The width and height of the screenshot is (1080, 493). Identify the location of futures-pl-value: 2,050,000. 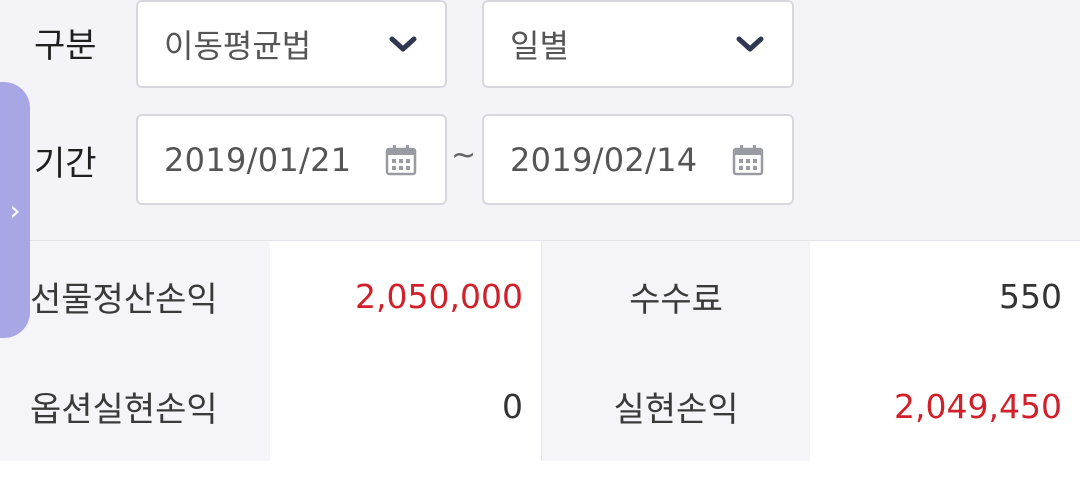
(406, 296).